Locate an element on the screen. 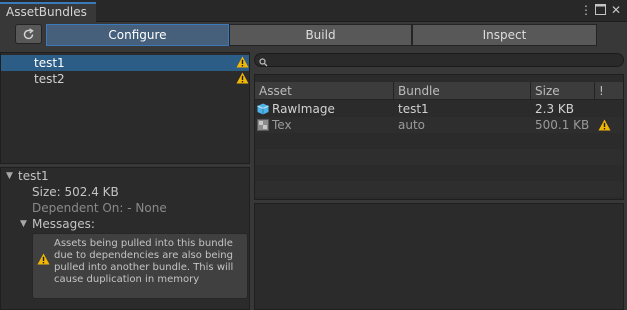 The height and width of the screenshot is (310, 627). table-row: RawImage test1 2.3 KB is located at coordinates (439, 109).